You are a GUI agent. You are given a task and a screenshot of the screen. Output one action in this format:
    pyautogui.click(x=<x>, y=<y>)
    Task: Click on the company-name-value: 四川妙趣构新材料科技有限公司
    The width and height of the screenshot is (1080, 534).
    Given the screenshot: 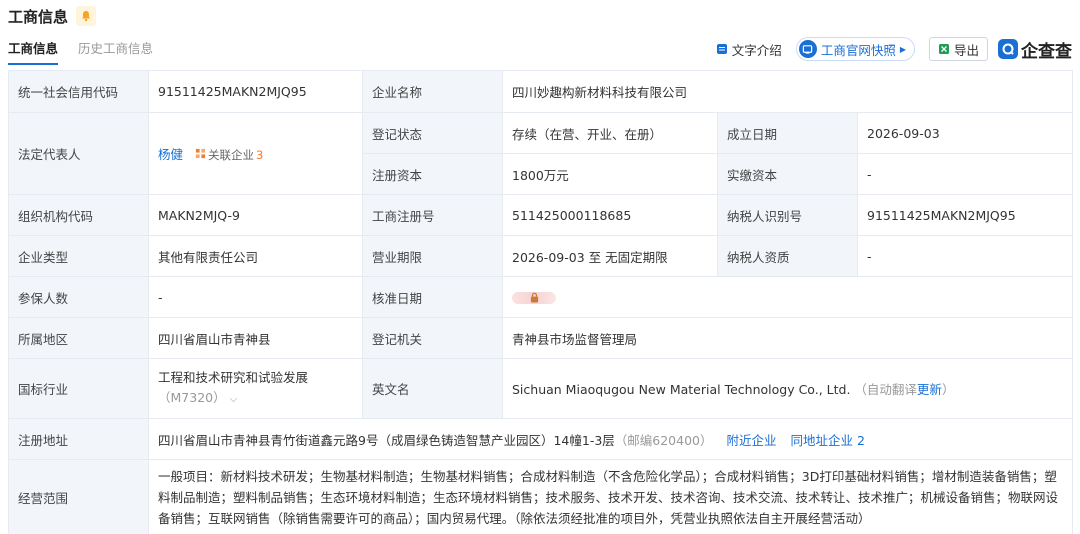 What is the action you would take?
    pyautogui.click(x=787, y=91)
    